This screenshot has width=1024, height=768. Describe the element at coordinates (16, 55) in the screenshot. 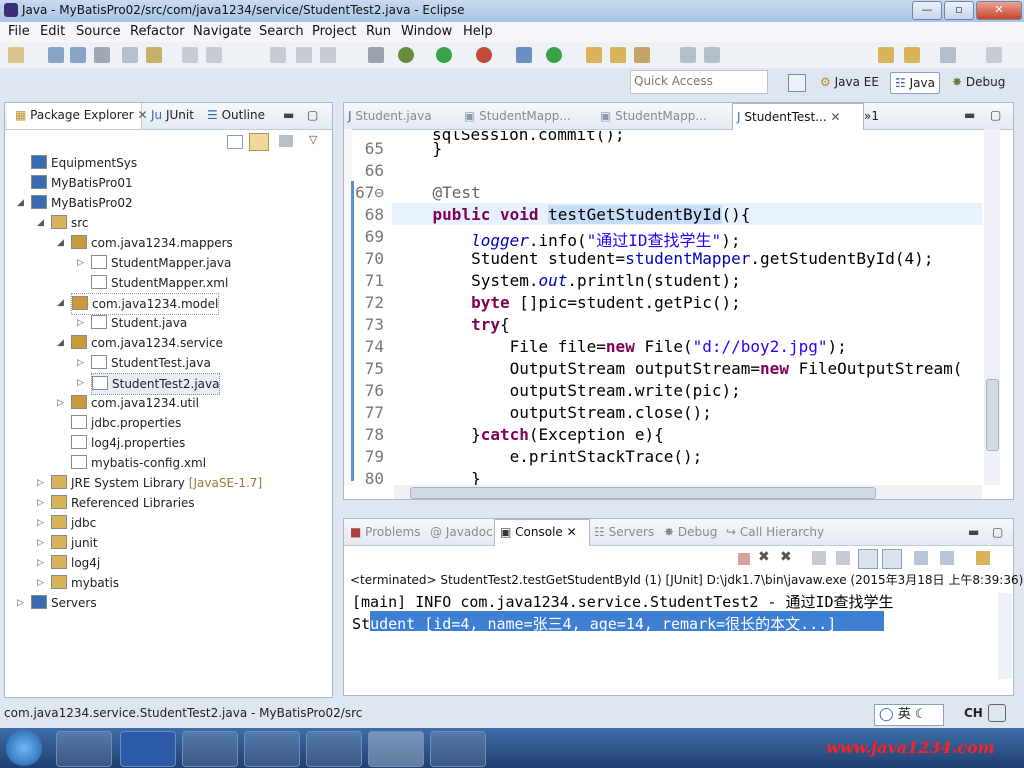

I see `new-icon` at that location.